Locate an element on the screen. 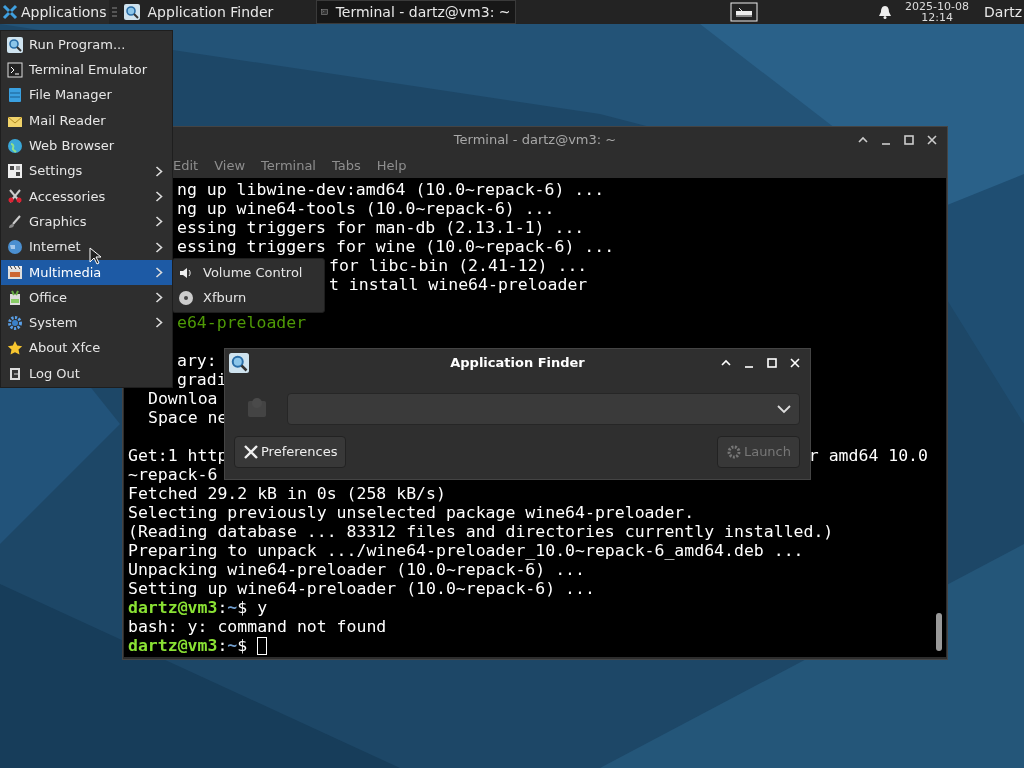 This screenshot has height=768, width=1024. clock-date: 2025-10-08 is located at coordinates (937, 6).